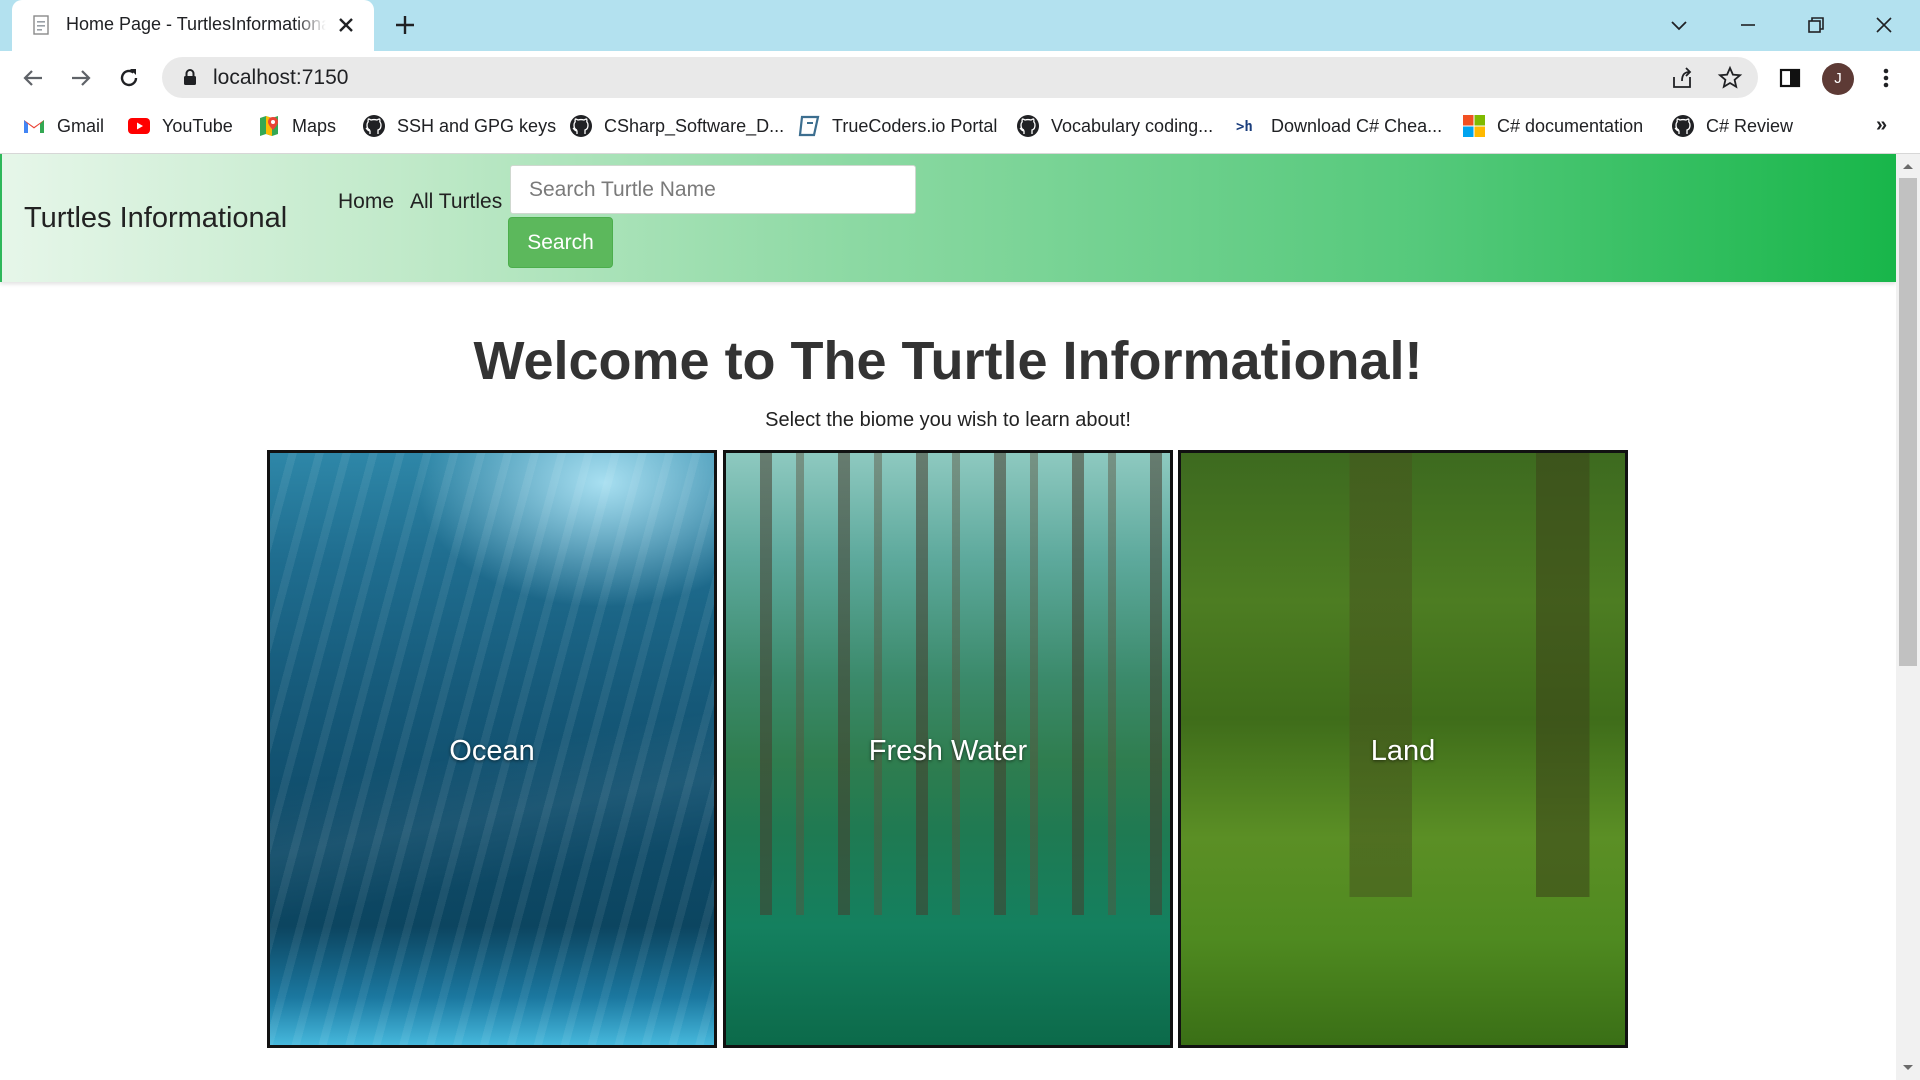 This screenshot has width=1920, height=1080. Describe the element at coordinates (346, 25) in the screenshot. I see `close-tab-icon` at that location.